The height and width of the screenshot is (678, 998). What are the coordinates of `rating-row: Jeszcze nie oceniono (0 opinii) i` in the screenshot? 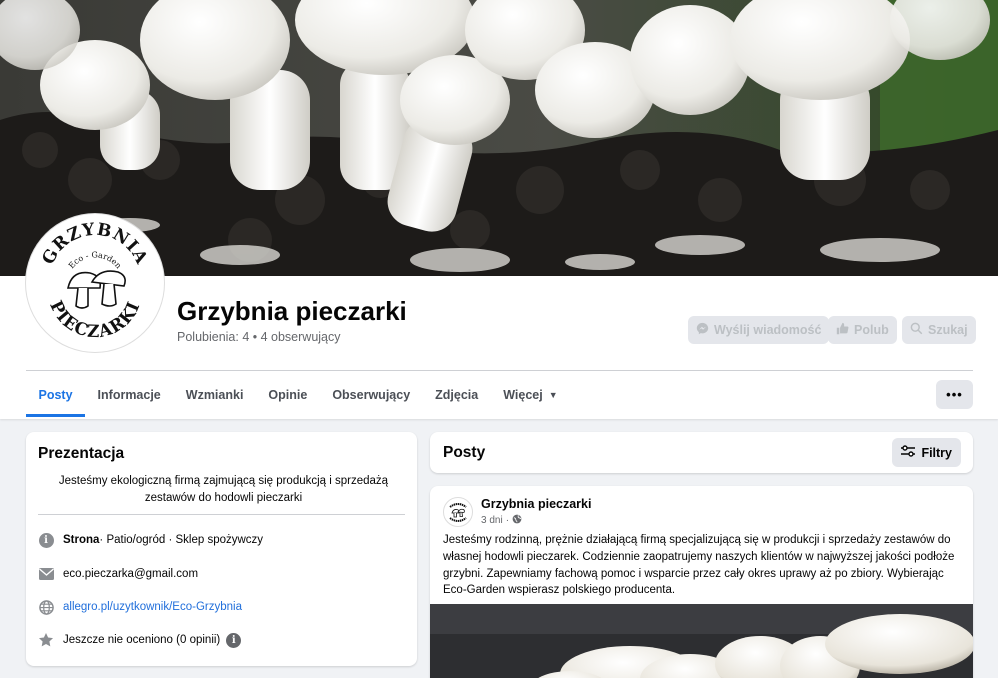 It's located at (140, 640).